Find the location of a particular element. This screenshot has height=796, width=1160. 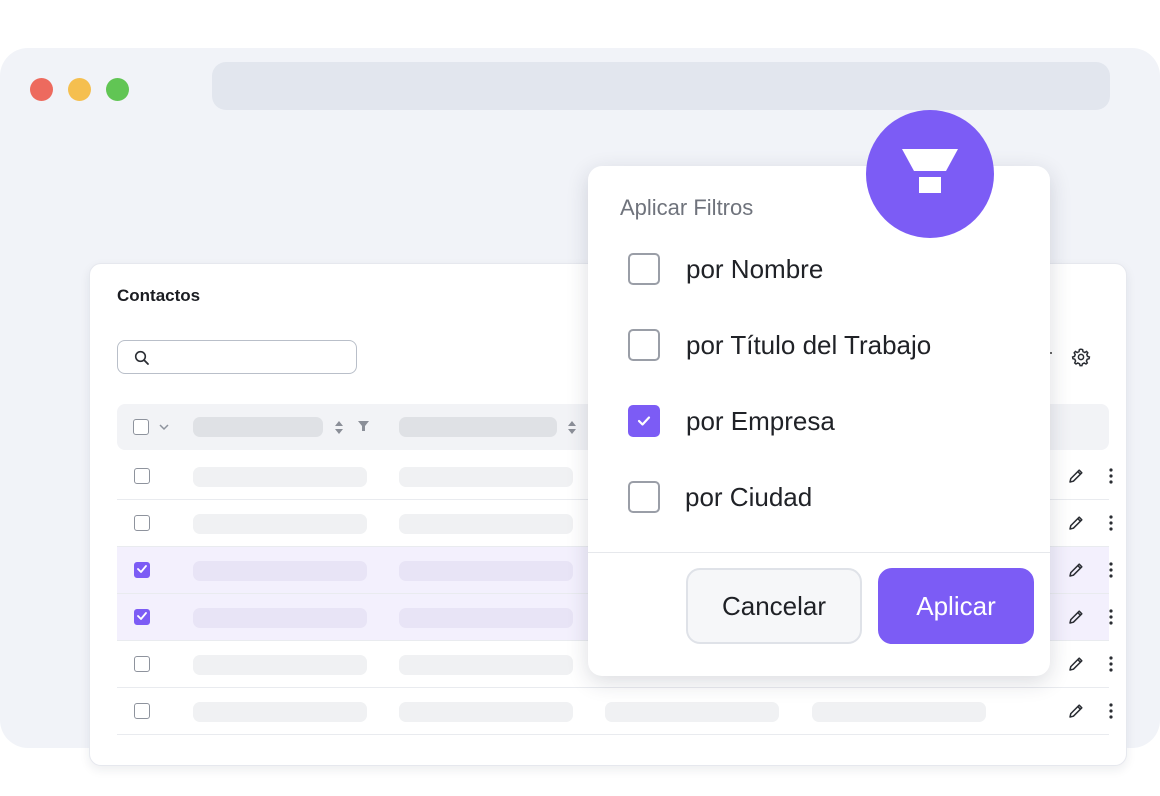

filter-option-city: por Ciudad is located at coordinates (828, 498).